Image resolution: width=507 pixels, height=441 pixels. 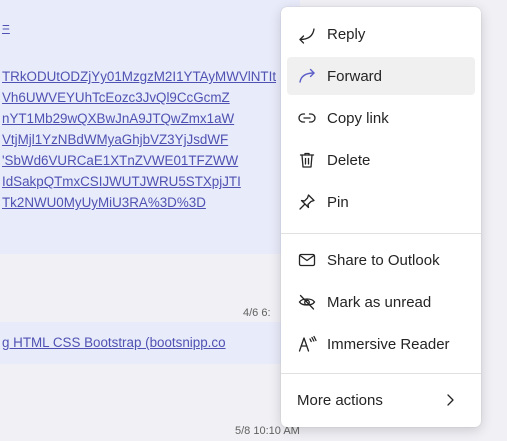 What do you see at coordinates (104, 203) in the screenshot?
I see `message-link-line: Tk2NWU0MyUyMiU3RA%3D%3D` at bounding box center [104, 203].